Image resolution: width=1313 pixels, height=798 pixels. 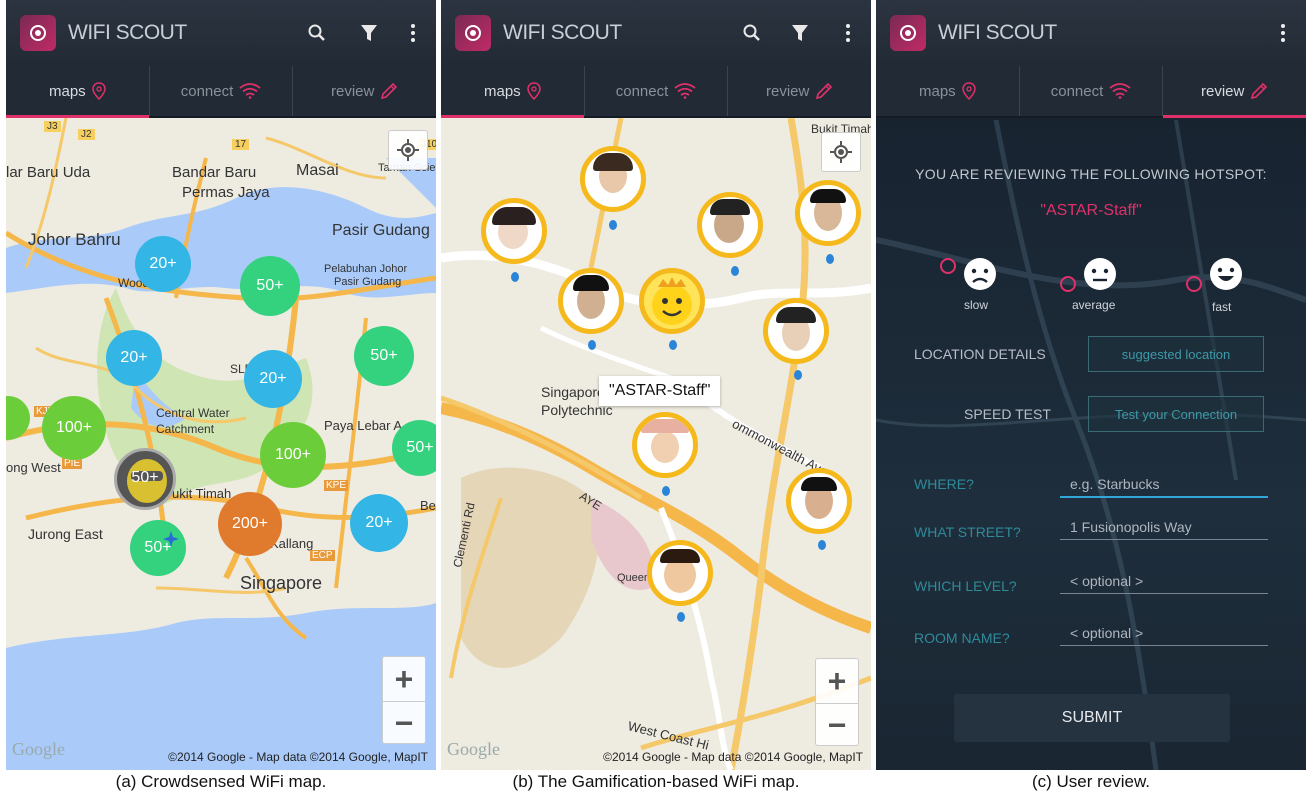 I want to click on place-label: Masai, so click(x=317, y=170).